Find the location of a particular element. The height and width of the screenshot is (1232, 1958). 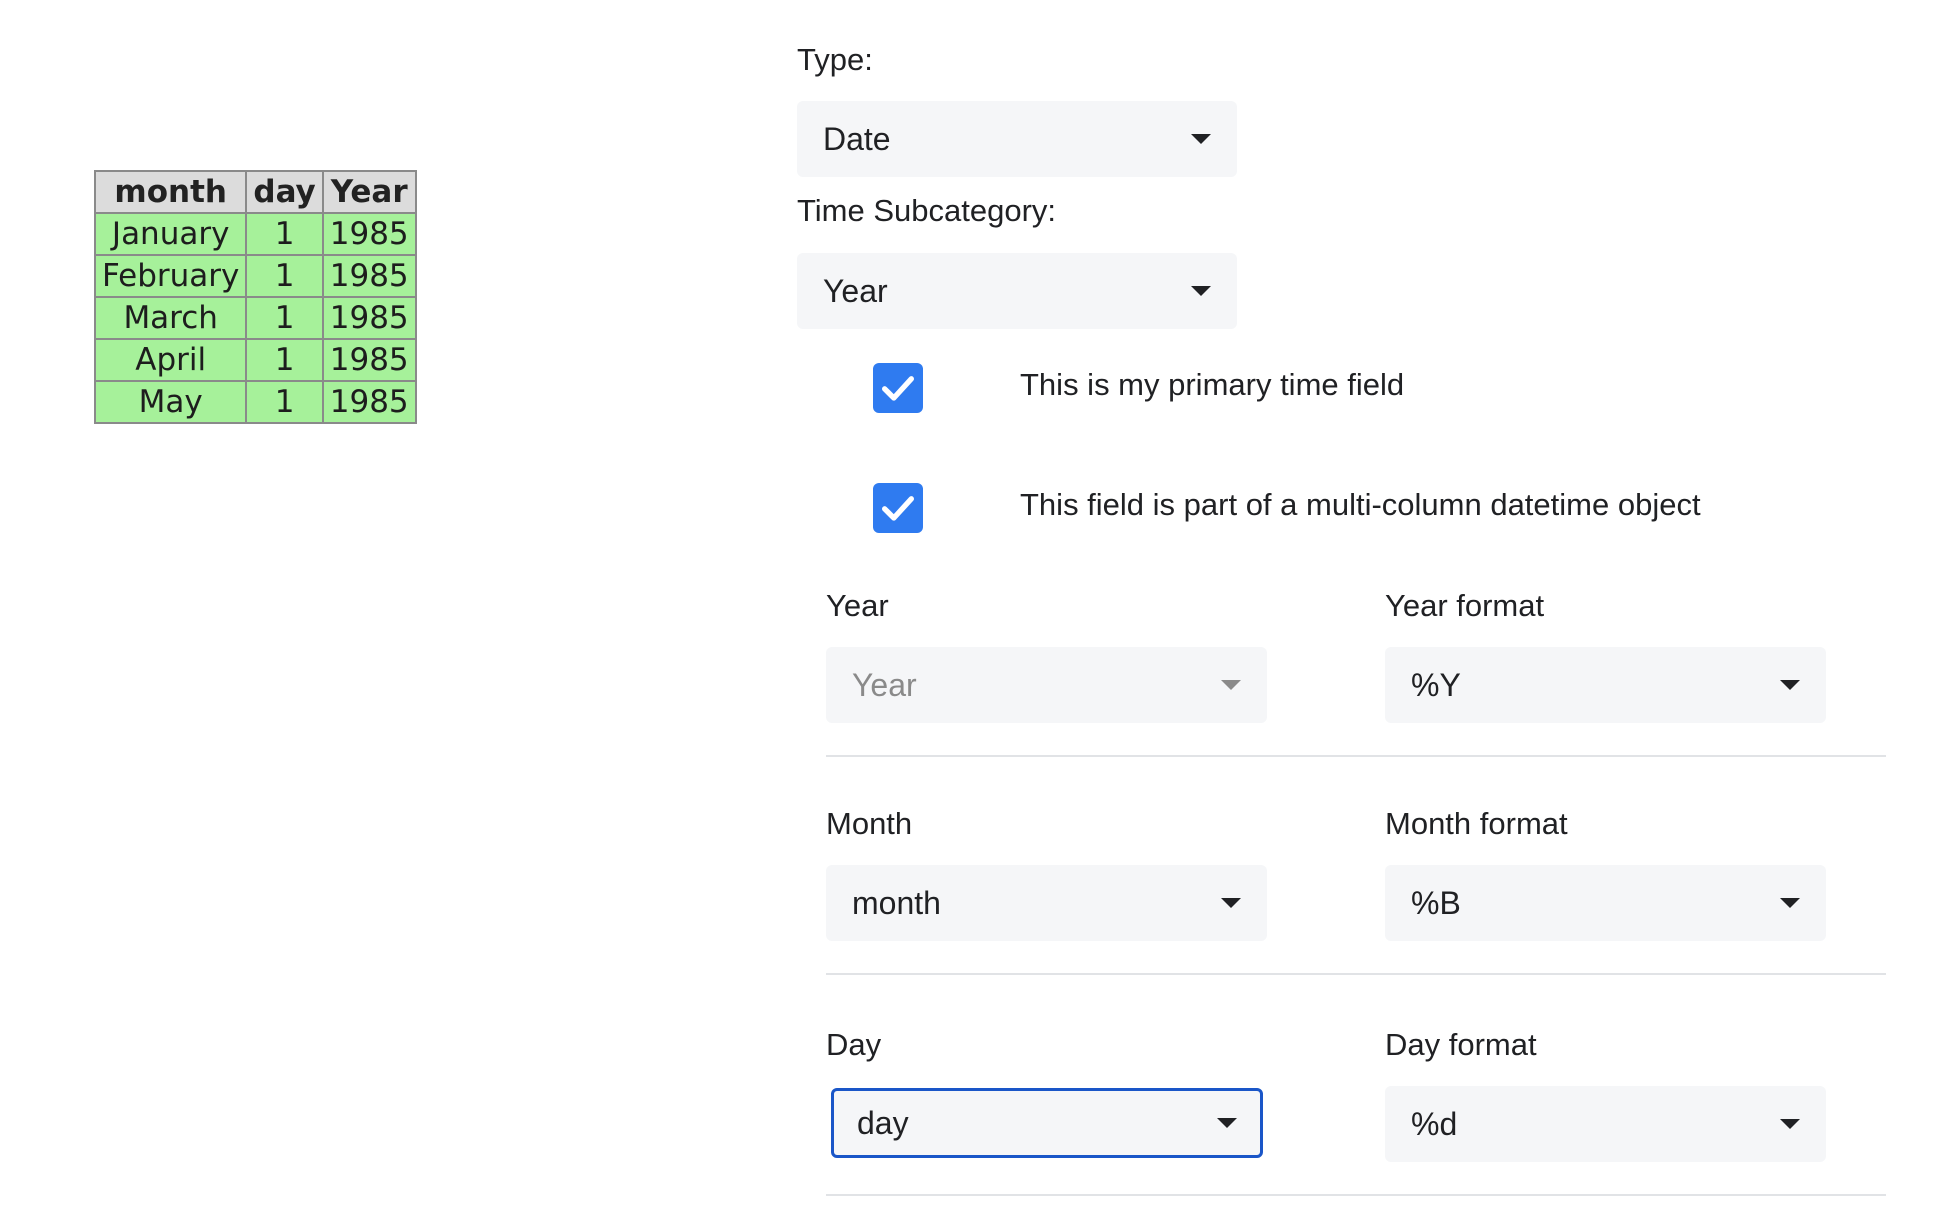

table-row: February 1 1985 is located at coordinates (255, 276).